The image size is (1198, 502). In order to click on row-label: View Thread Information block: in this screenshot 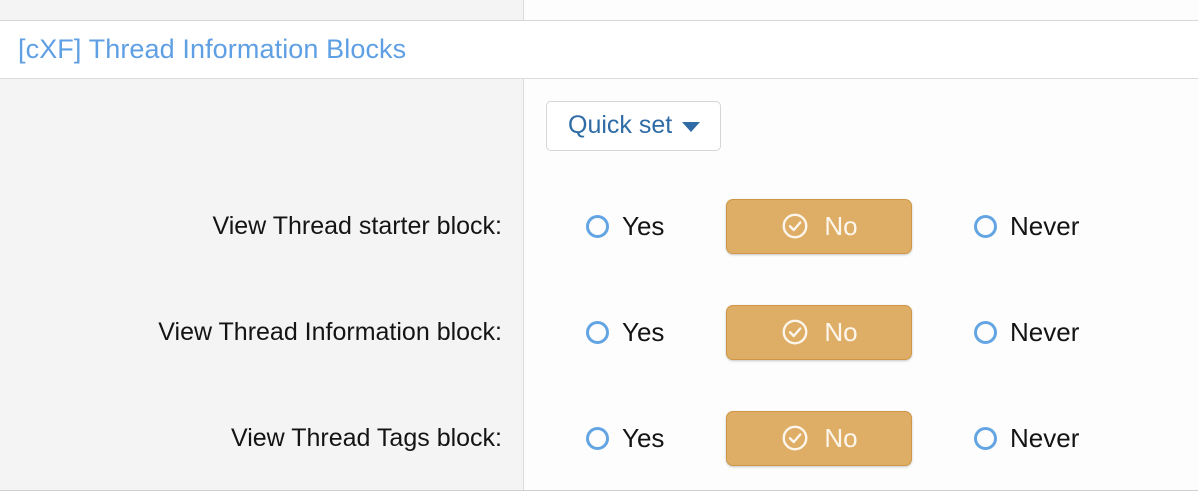, I will do `click(330, 331)`.